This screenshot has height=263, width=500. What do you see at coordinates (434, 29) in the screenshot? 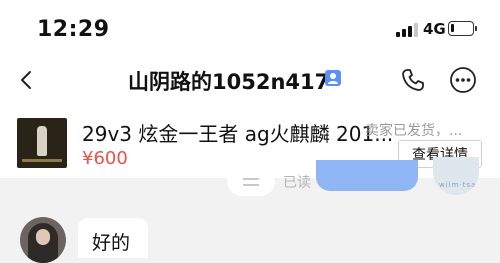
I see `network-type: 4G` at bounding box center [434, 29].